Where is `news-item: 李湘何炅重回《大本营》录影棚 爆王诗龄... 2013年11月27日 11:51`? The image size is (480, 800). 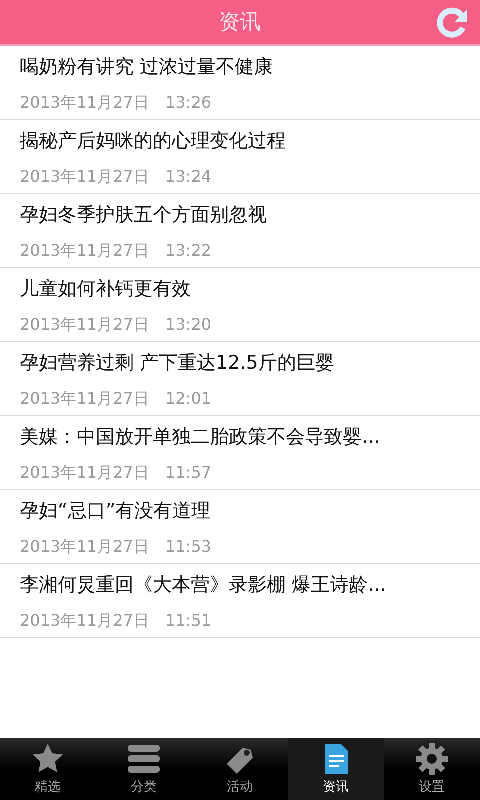 news-item: 李湘何炅重回《大本营》录影棚 爆王诗龄... 2013年11月27日 11:51 is located at coordinates (240, 601).